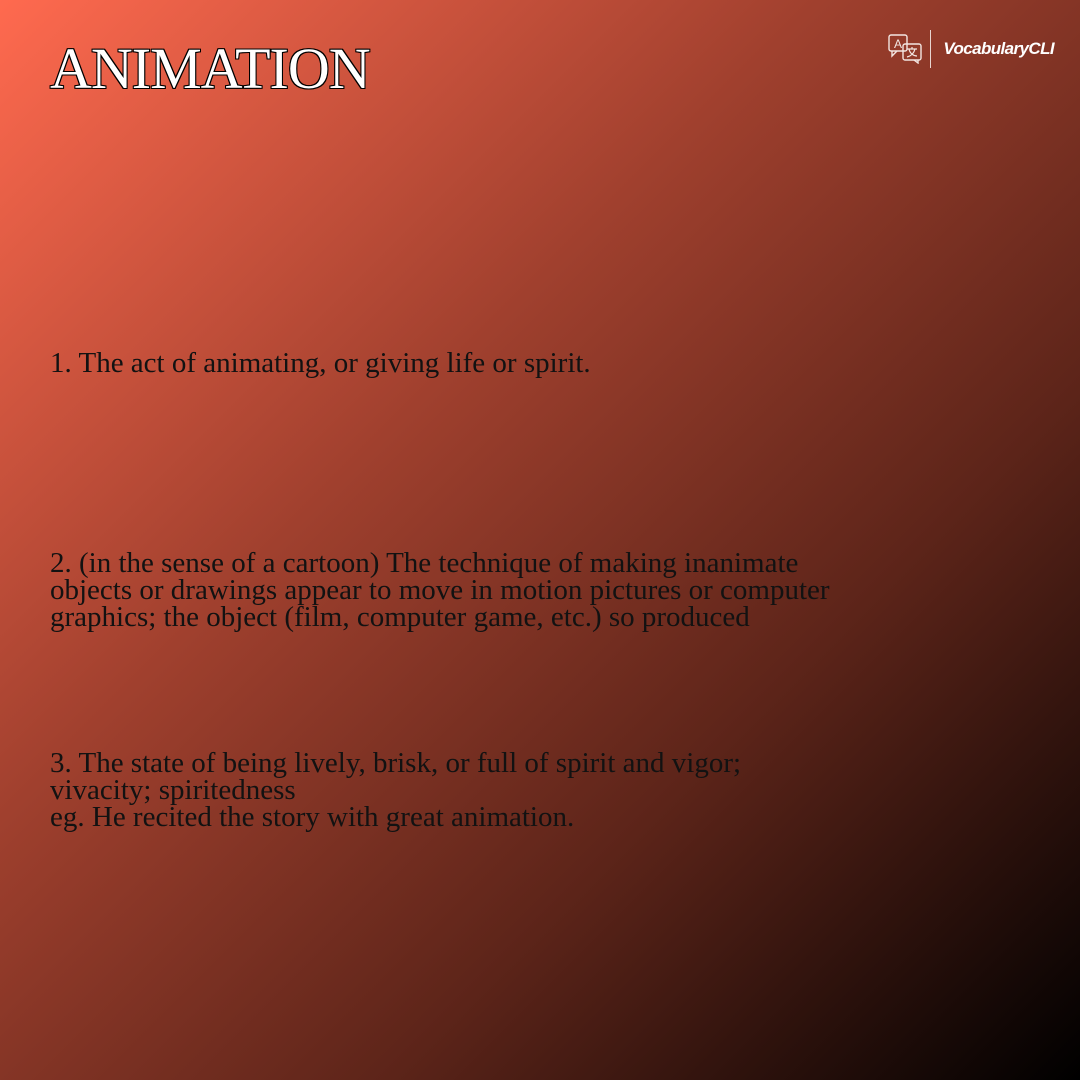  Describe the element at coordinates (210, 68) in the screenshot. I see `word-title: ANIMATION` at that location.